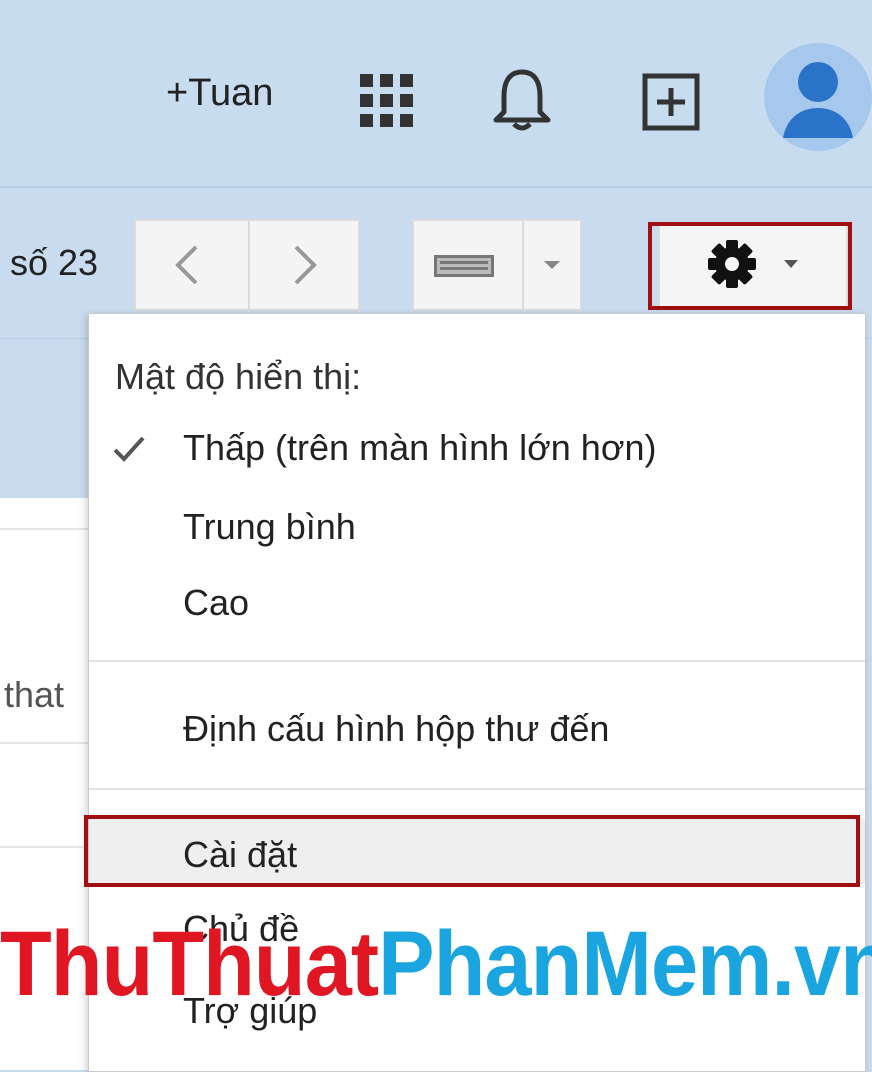 The image size is (872, 1072). I want to click on bell-icon, so click(522, 101).